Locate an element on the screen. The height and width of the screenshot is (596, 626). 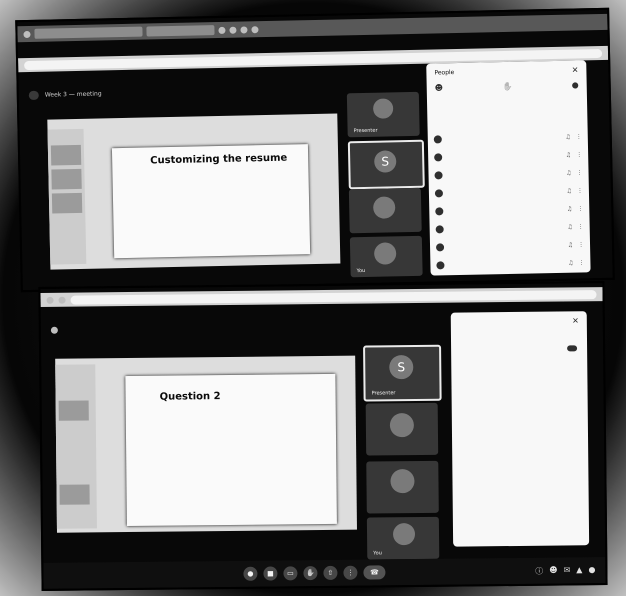
slide: Question 2 is located at coordinates (231, 450).